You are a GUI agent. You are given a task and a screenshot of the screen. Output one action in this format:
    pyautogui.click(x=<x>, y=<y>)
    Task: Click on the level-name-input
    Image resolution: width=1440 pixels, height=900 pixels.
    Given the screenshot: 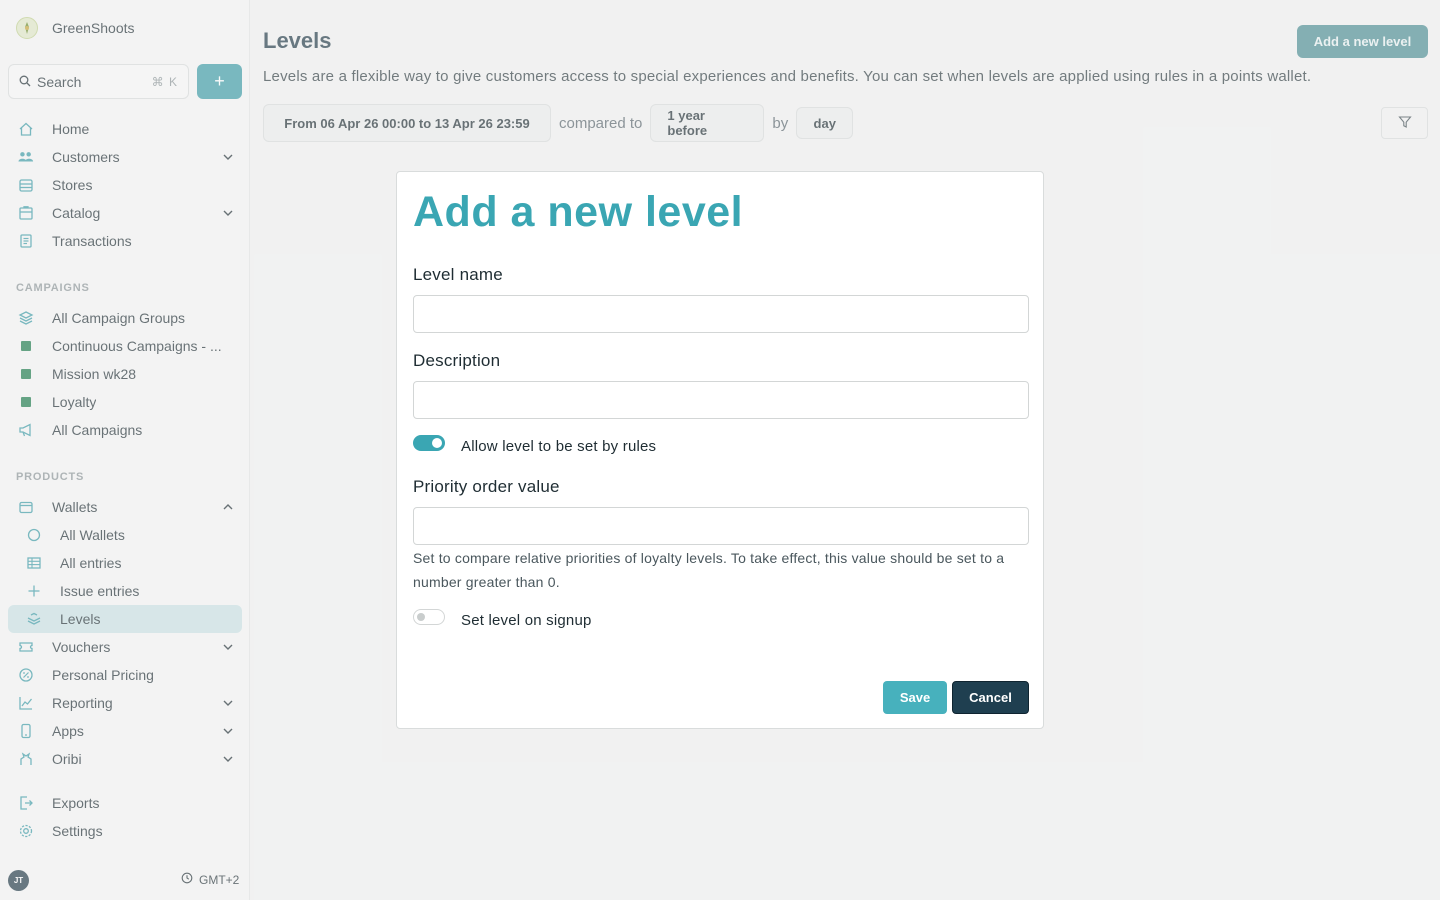 What is the action you would take?
    pyautogui.click(x=721, y=314)
    